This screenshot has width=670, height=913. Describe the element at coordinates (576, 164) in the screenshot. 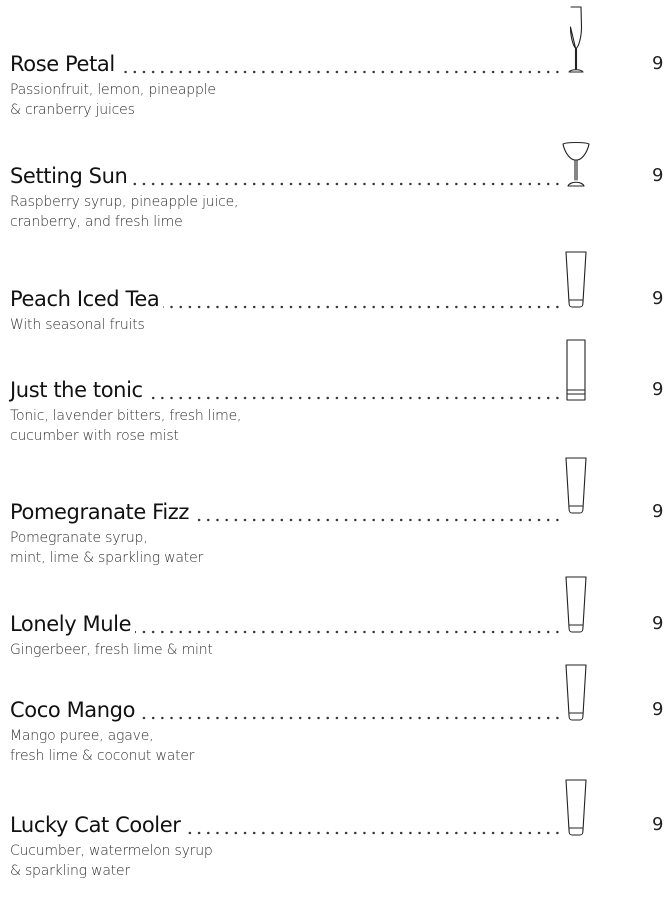

I see `coupe-glass-icon` at that location.